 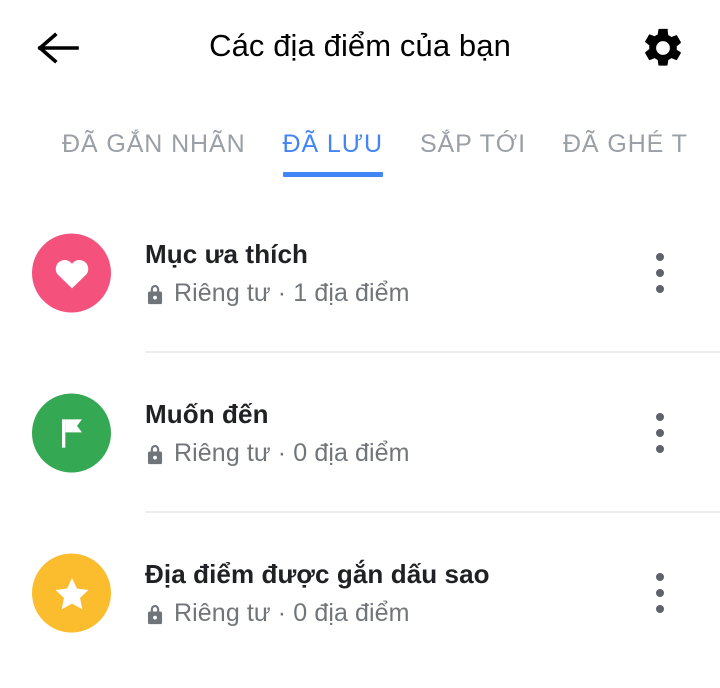 I want to click on tab-visited: ĐÃ GHÉ T, so click(x=625, y=146).